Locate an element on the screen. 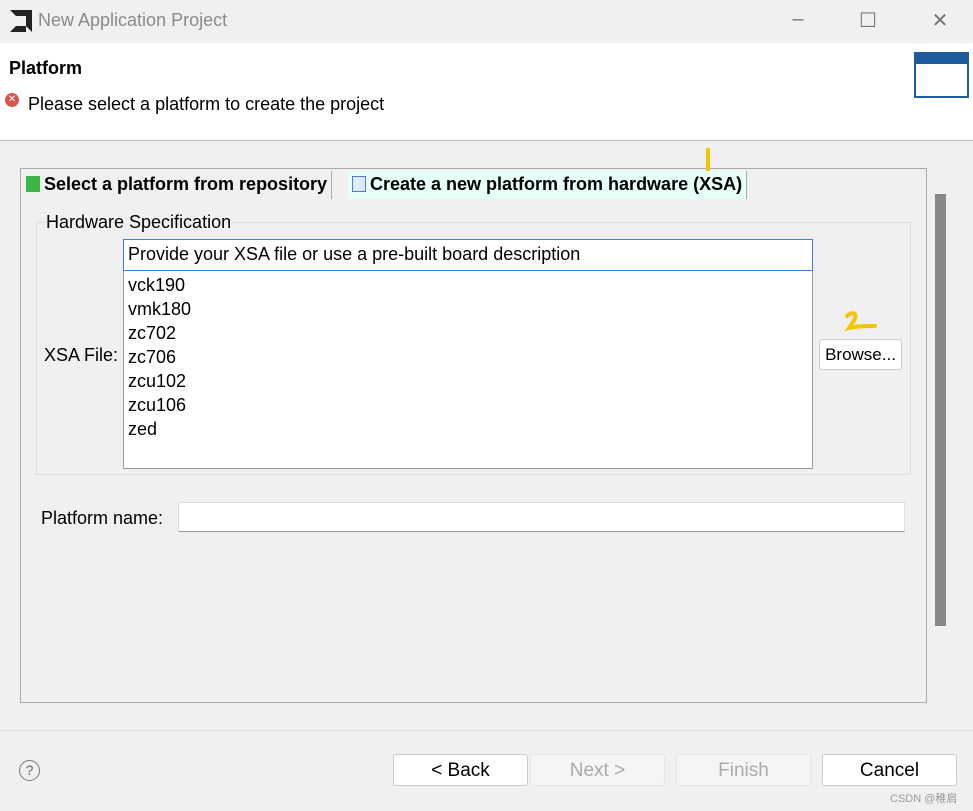 This screenshot has width=973, height=811. scrollbar is located at coordinates (940, 410).